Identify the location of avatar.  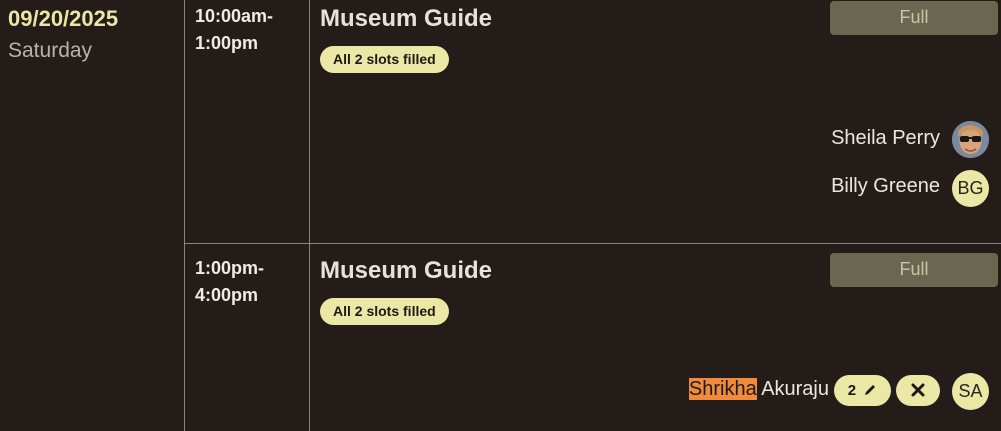
(970, 139).